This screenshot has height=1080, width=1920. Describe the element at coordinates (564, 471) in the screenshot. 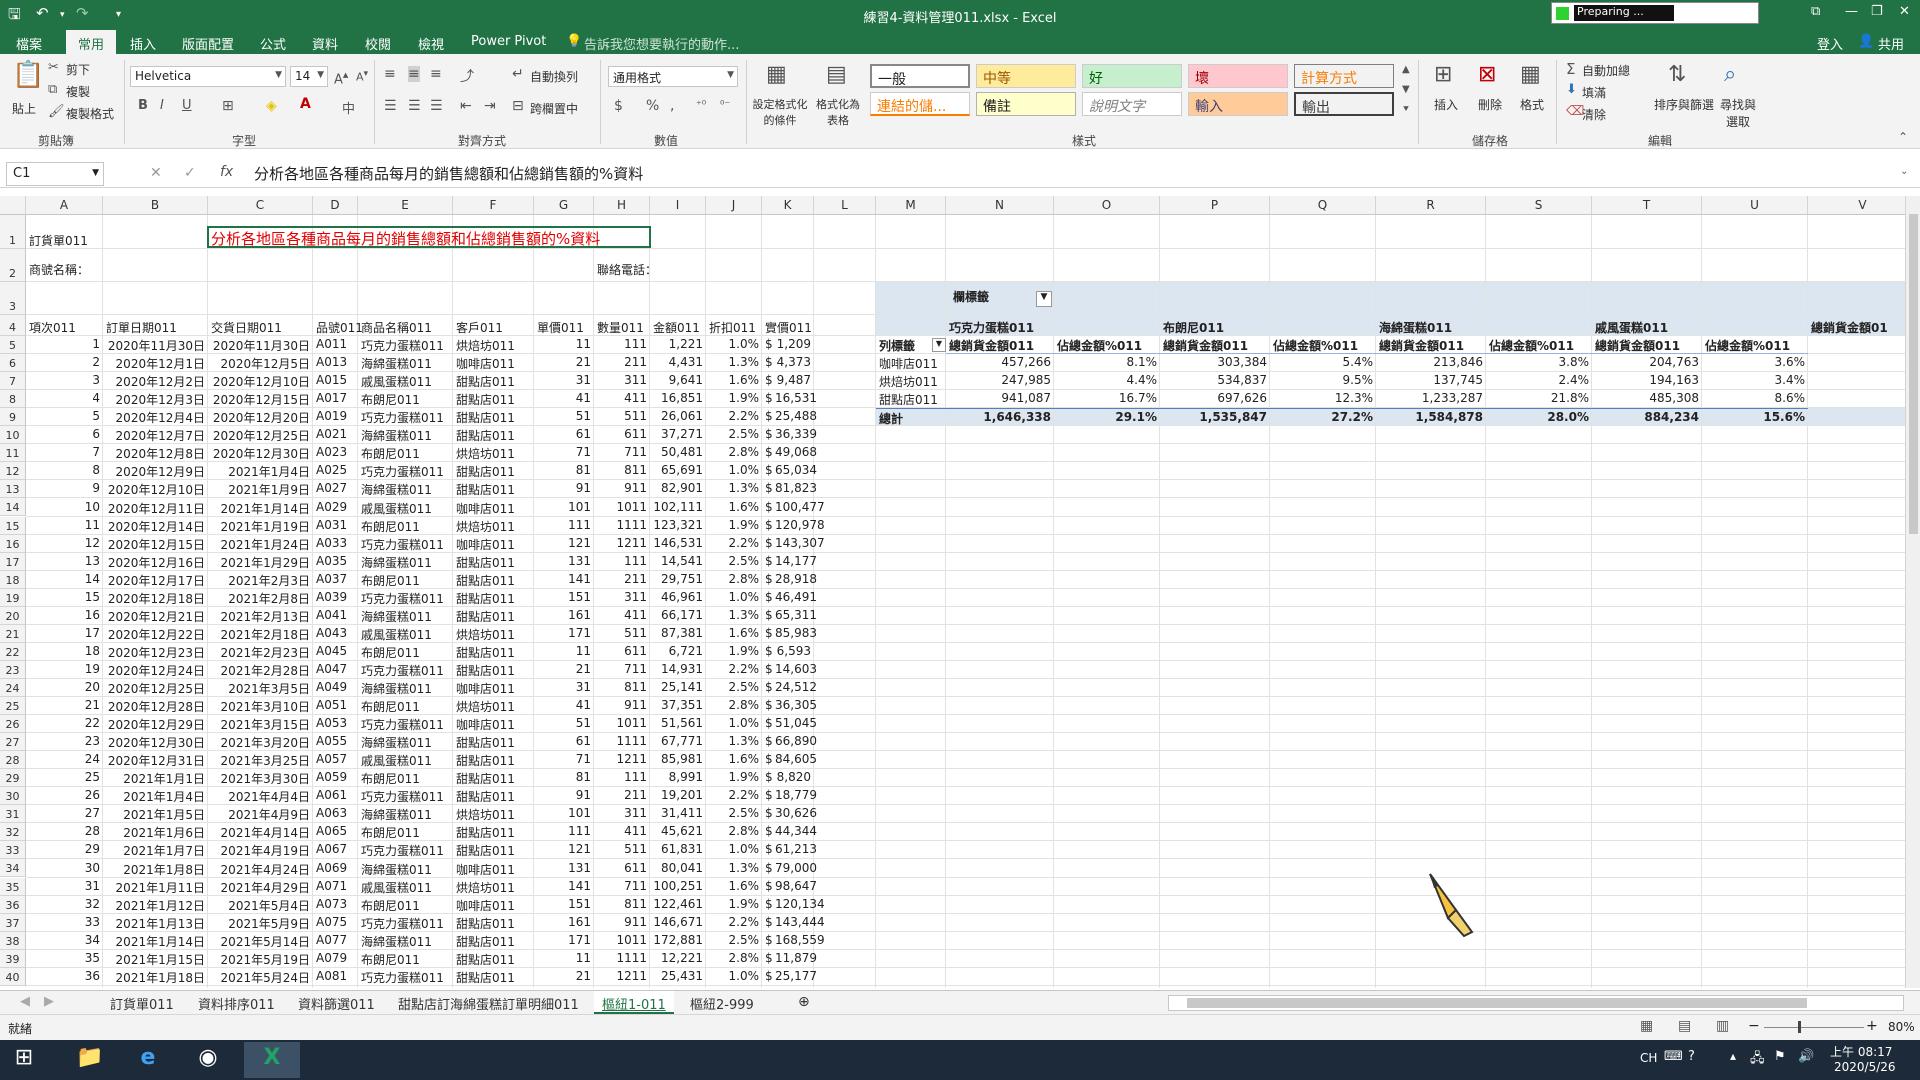

I see `table-cell: 81` at that location.